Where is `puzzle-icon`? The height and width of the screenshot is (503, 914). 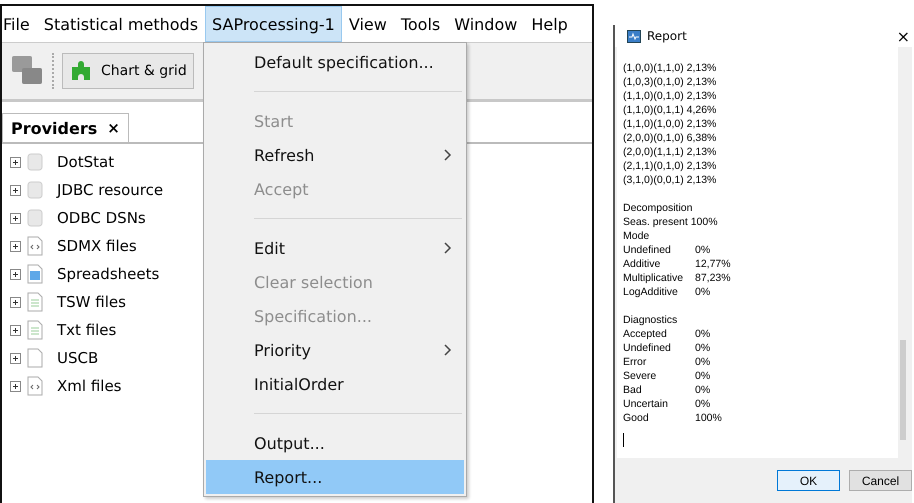
puzzle-icon is located at coordinates (81, 71).